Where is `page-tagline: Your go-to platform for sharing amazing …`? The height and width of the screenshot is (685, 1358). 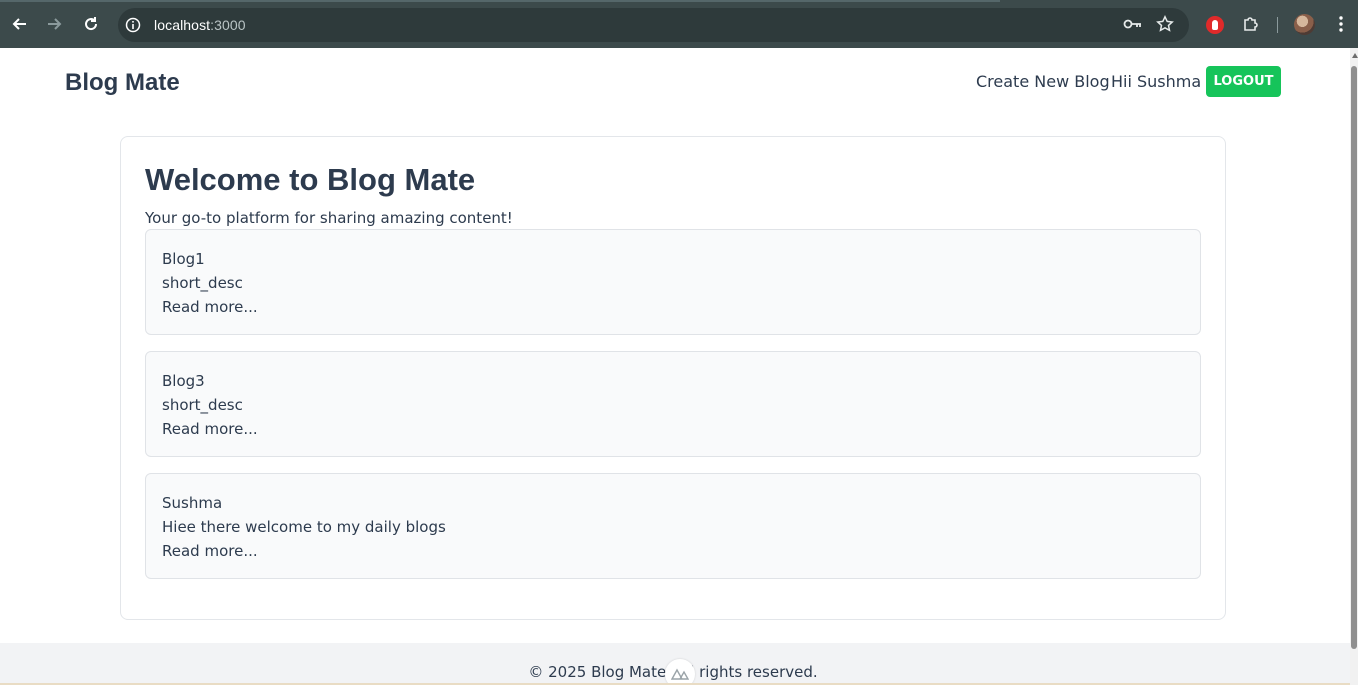 page-tagline: Your go-to platform for sharing amazing … is located at coordinates (329, 218).